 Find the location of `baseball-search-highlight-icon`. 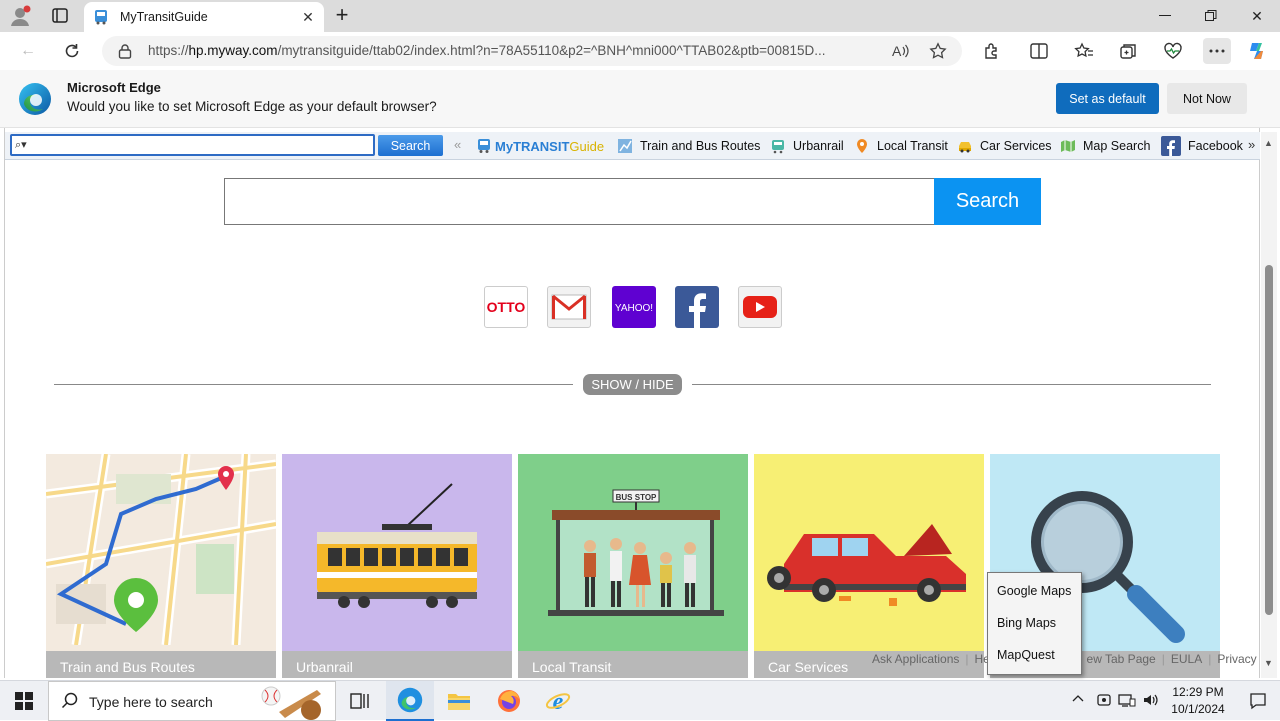

baseball-search-highlight-icon is located at coordinates (291, 703).